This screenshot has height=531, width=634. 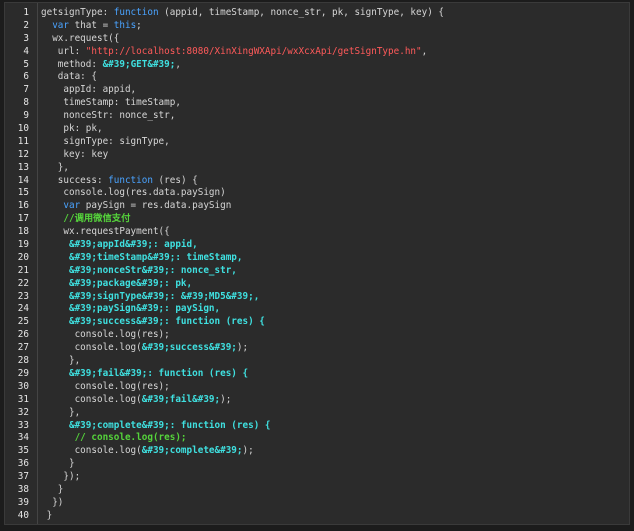 What do you see at coordinates (317, 284) in the screenshot?
I see `code-line: 22 &#39;package&#39;: pk,` at bounding box center [317, 284].